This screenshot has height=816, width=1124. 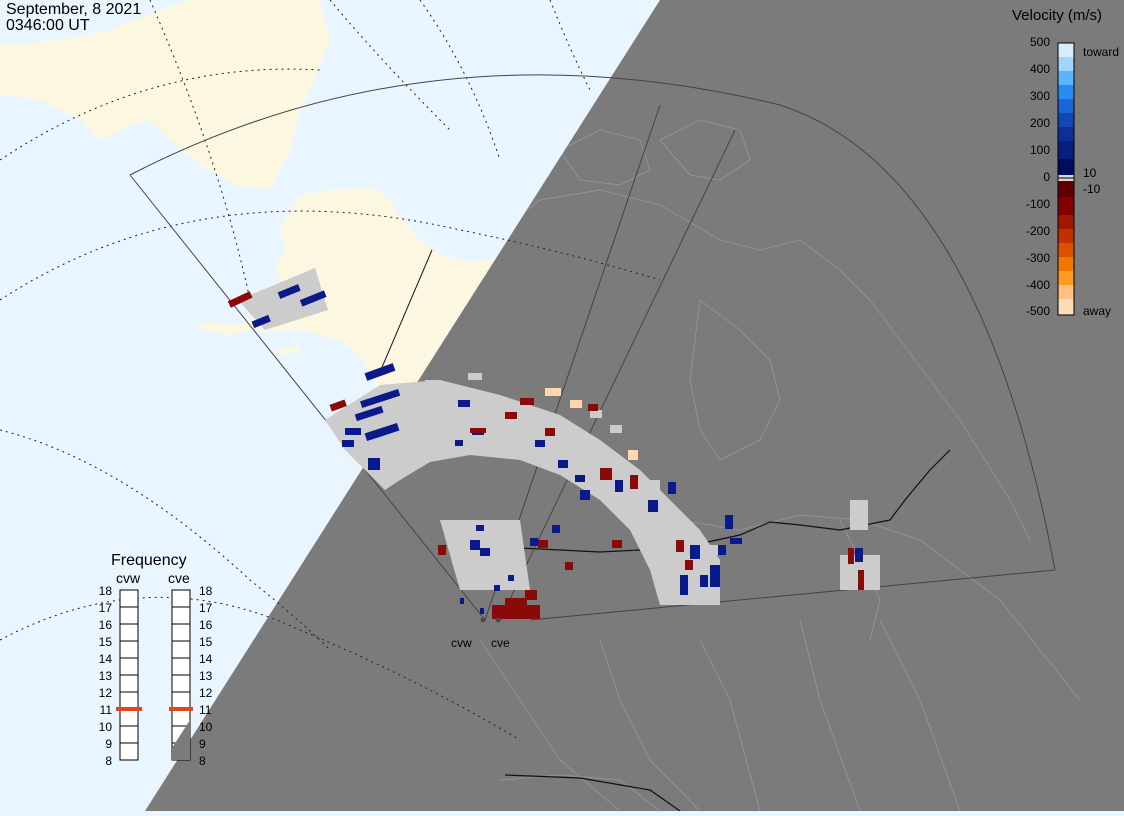 What do you see at coordinates (483, 620) in the screenshot?
I see `radar-site-cvw-marker` at bounding box center [483, 620].